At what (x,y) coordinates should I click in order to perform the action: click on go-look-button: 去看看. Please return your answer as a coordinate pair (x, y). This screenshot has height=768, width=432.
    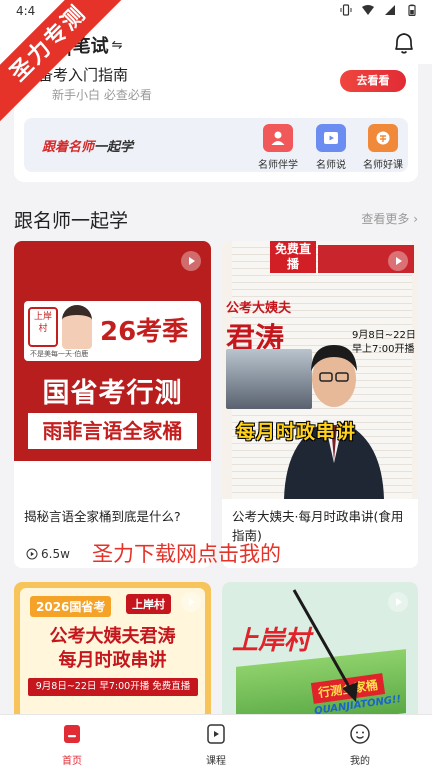
    Looking at the image, I should click on (373, 81).